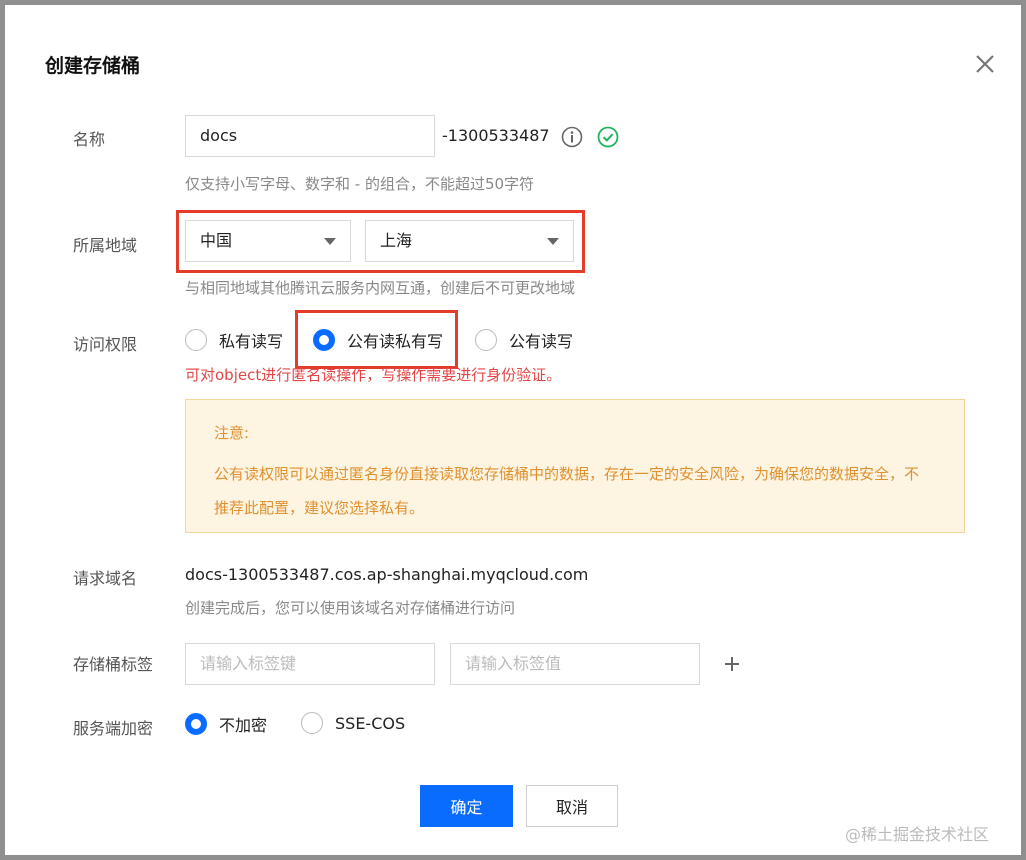 The image size is (1026, 860). I want to click on access-warning-text: 可对object进行匿名读操作，写操作需要进行身份验证。, so click(373, 375).